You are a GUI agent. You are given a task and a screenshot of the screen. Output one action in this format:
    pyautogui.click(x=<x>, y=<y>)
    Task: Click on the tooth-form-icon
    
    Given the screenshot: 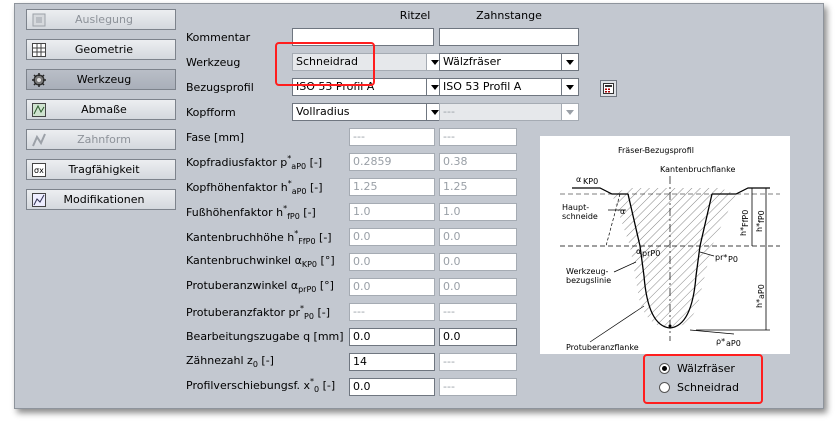 What is the action you would take?
    pyautogui.click(x=39, y=140)
    